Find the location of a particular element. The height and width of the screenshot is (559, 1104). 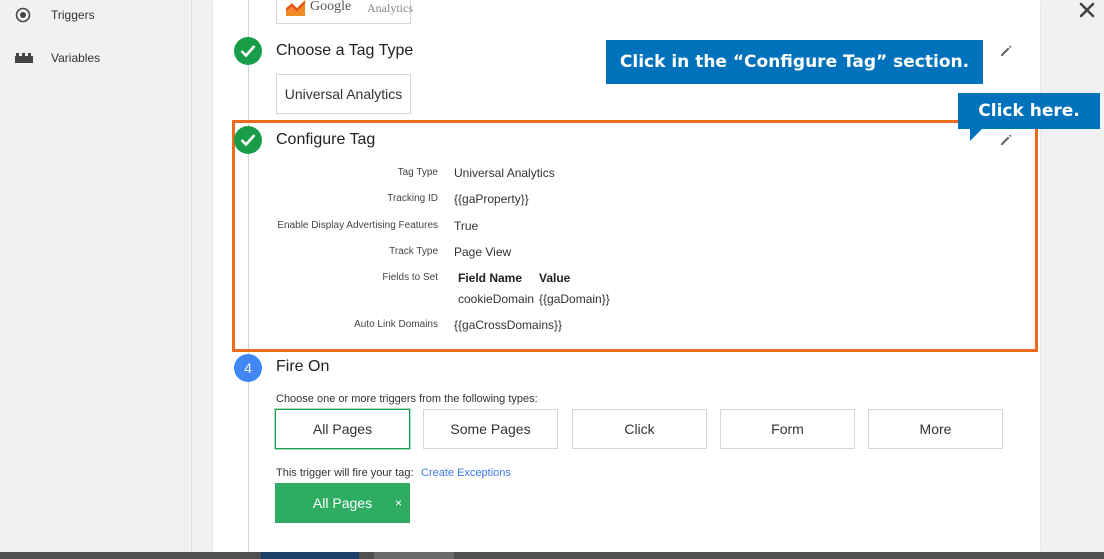

step-title-fire-on: Fire On is located at coordinates (303, 366).